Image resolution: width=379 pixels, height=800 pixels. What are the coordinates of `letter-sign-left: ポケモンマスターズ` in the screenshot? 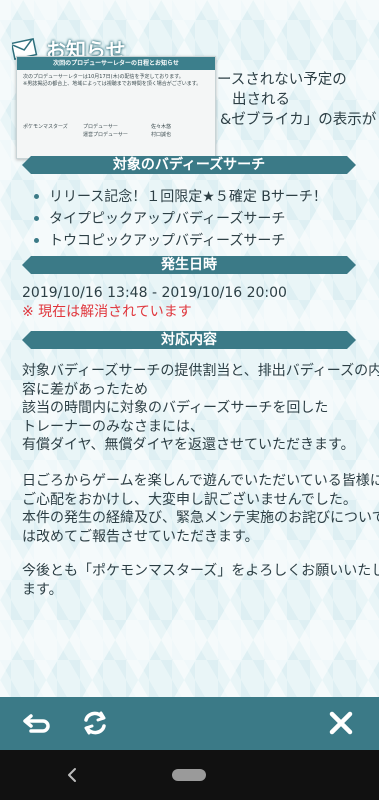 It's located at (45, 127).